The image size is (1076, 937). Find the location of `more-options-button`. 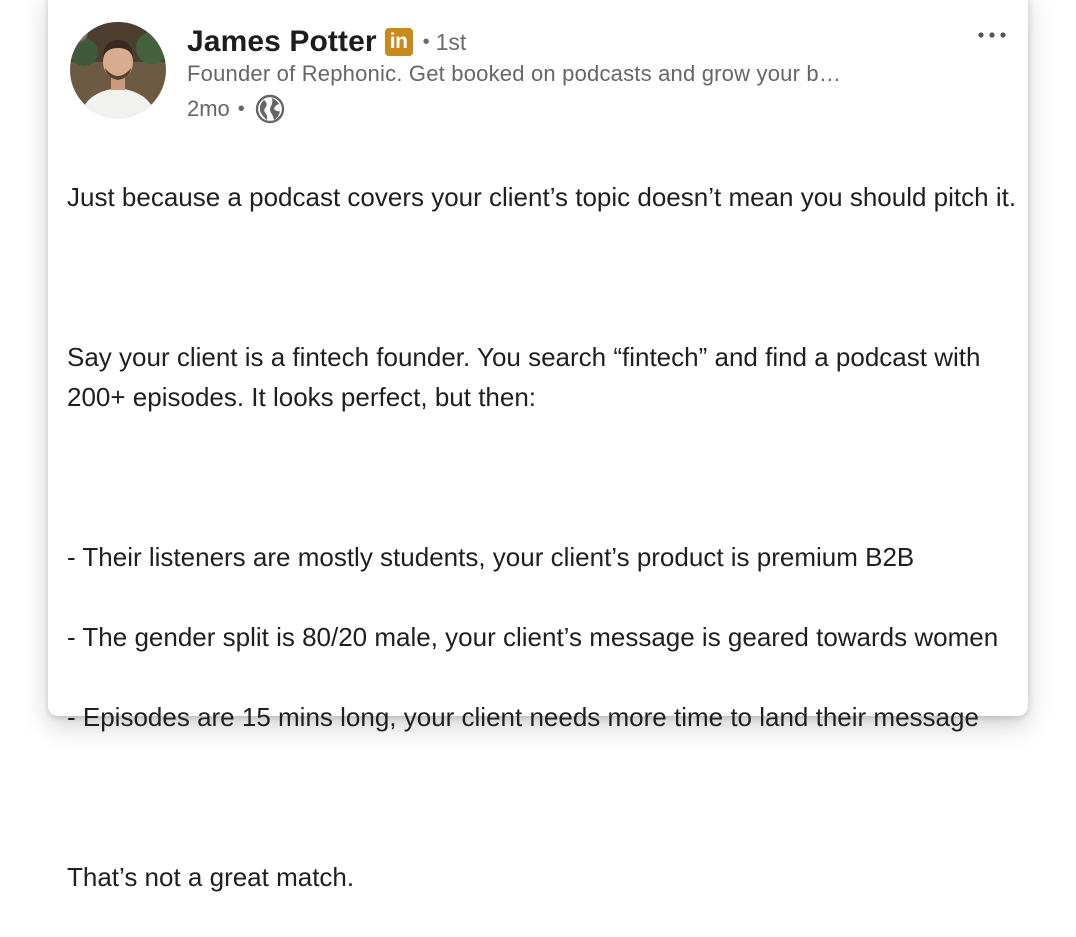

more-options-button is located at coordinates (992, 35).